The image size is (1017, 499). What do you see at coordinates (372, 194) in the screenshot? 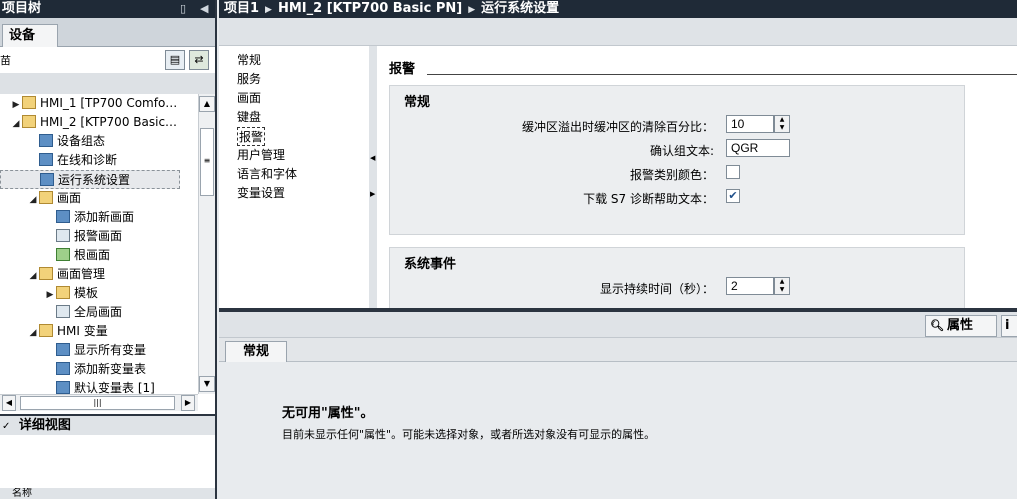
I see `expand-nav-icon: ▶` at bounding box center [372, 194].